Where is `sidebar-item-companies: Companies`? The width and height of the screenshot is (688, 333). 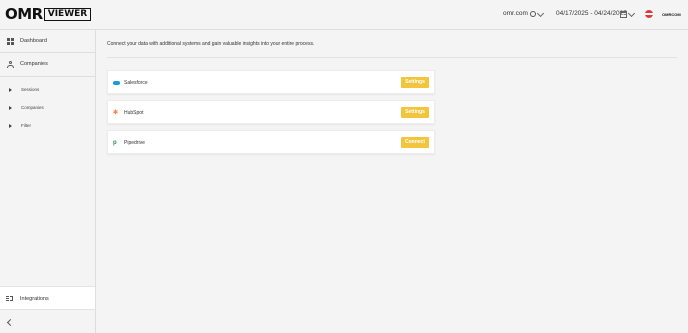
sidebar-item-companies: Companies is located at coordinates (47, 64).